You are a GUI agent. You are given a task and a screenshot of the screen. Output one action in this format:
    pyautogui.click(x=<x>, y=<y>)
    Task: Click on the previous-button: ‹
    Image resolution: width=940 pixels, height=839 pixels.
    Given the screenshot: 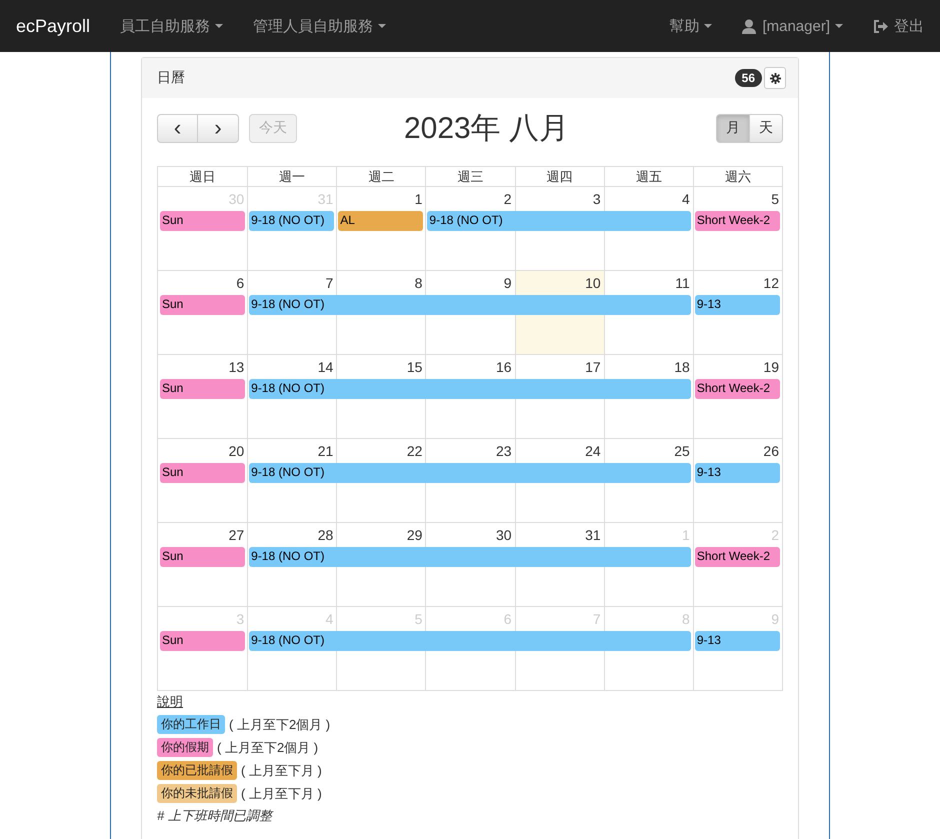 What is the action you would take?
    pyautogui.click(x=177, y=128)
    